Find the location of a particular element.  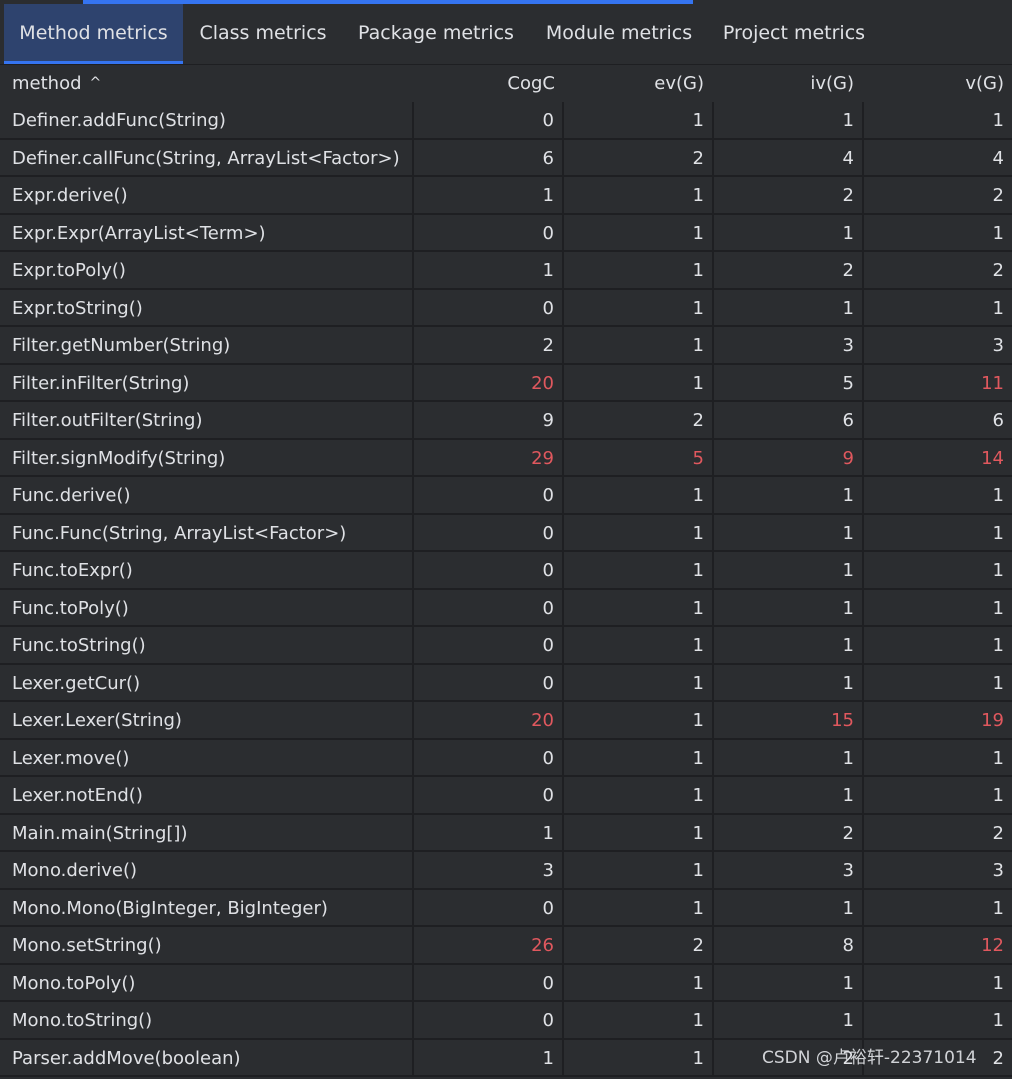

table-row: Filter.getNumber(String) 2 1 3 3 is located at coordinates (506, 346).